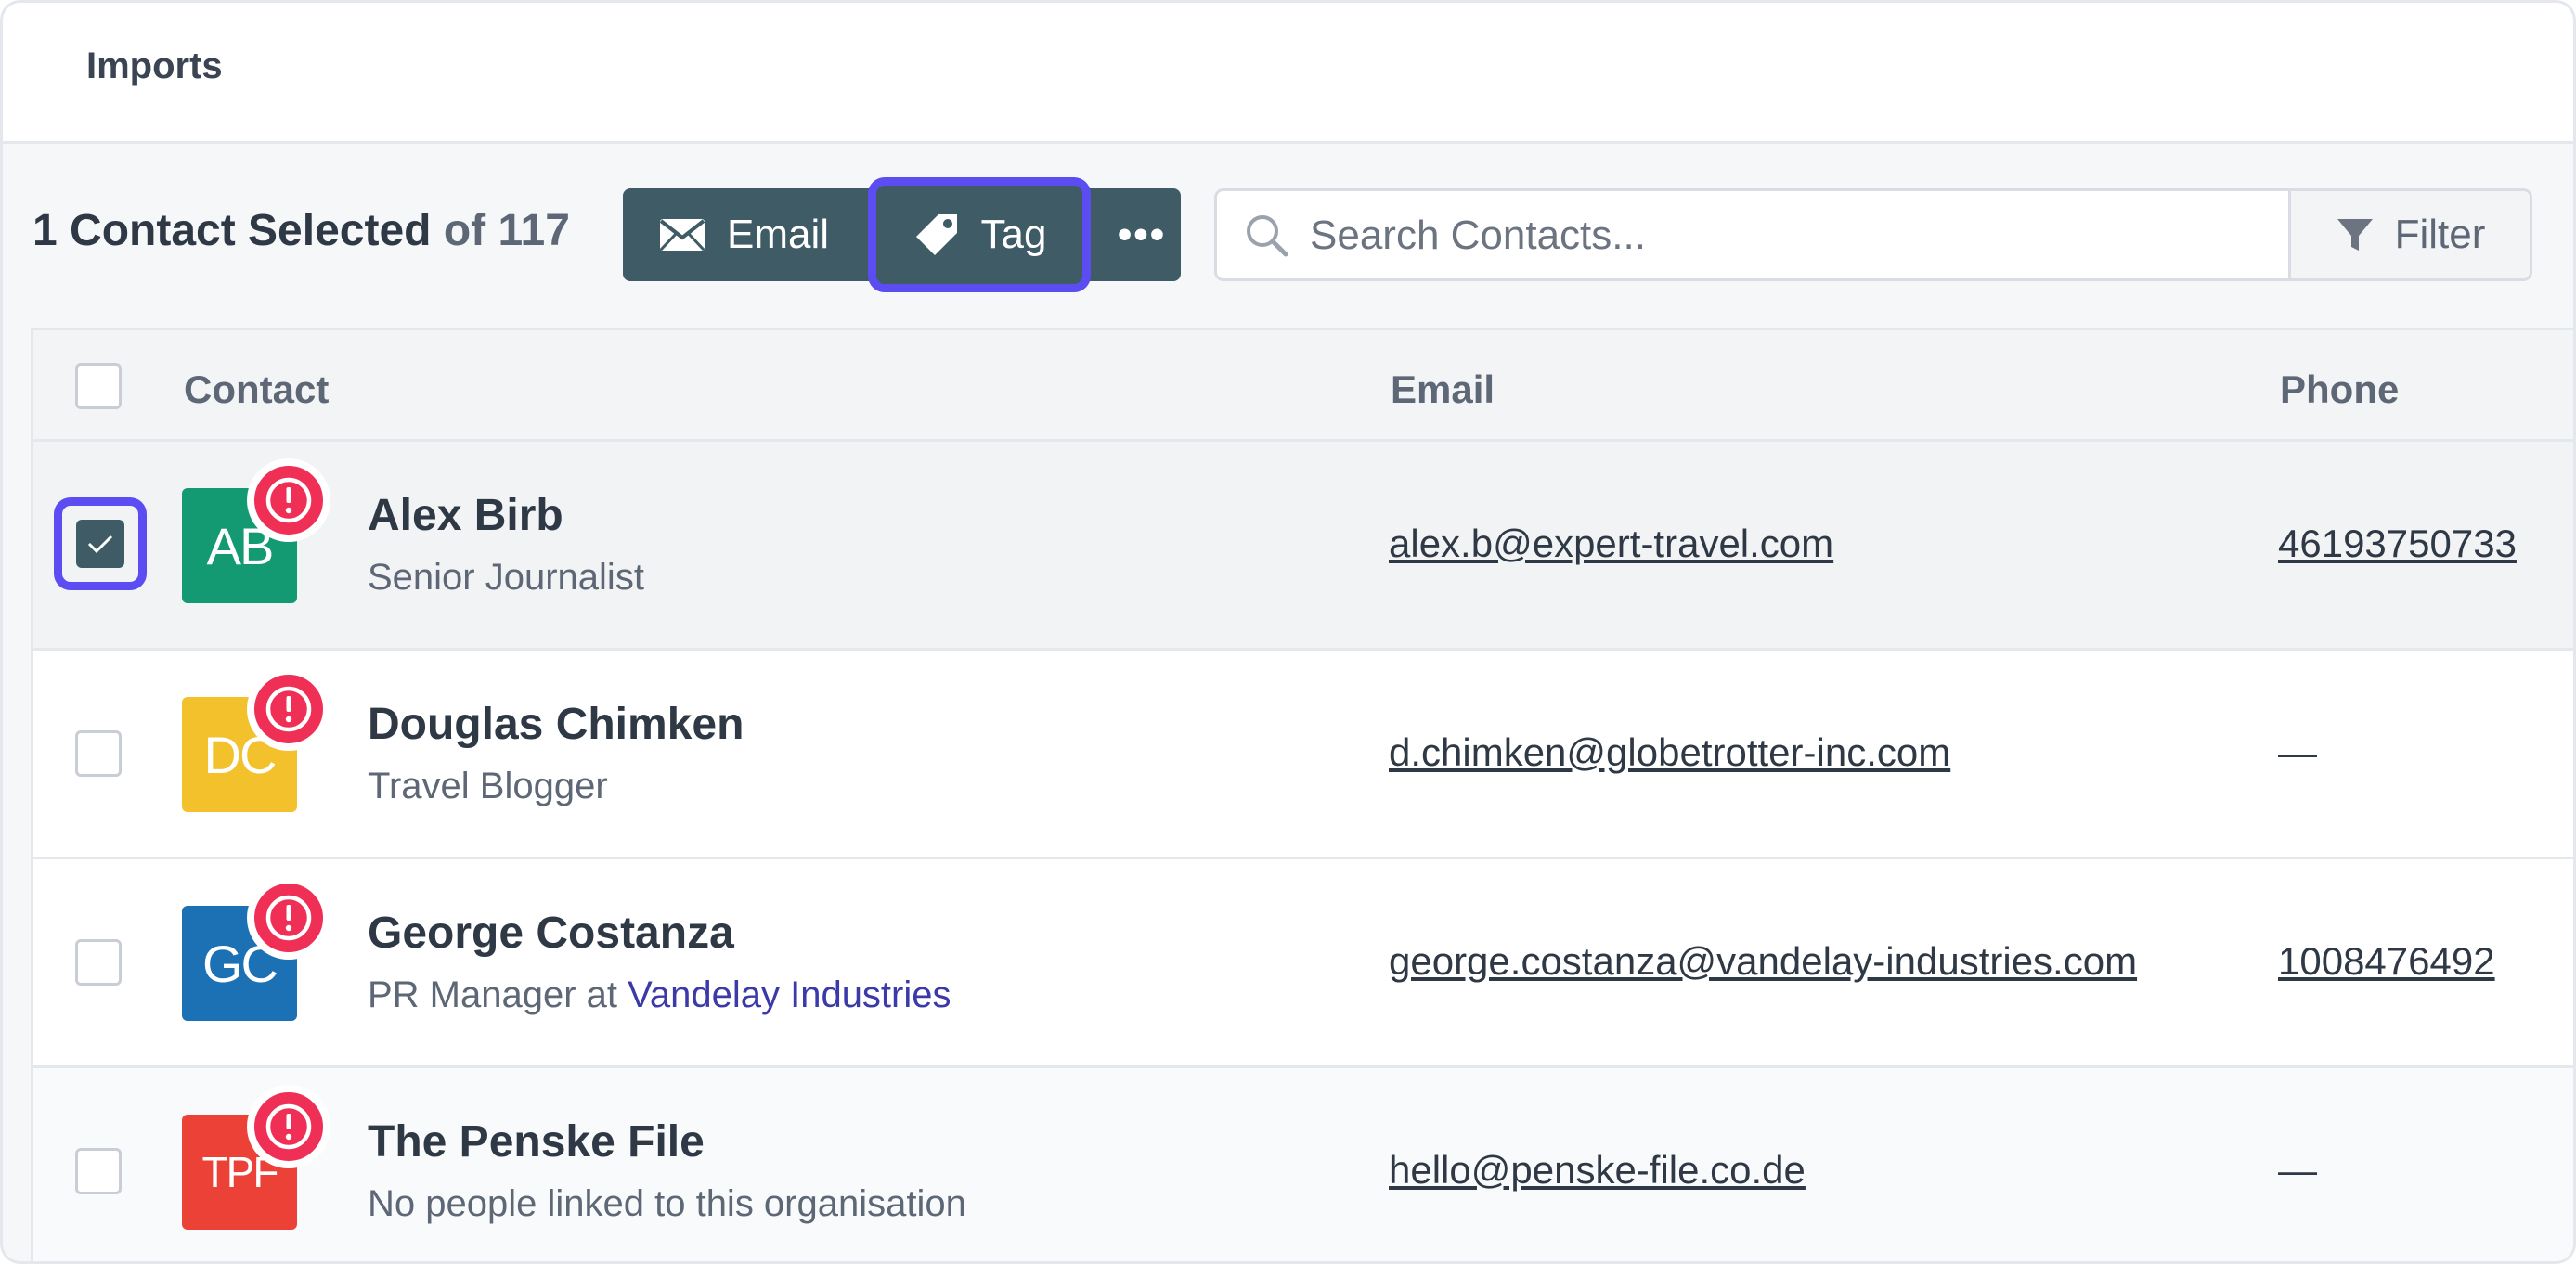 This screenshot has width=2576, height=1264. I want to click on contact-role: Travel Blogger, so click(488, 786).